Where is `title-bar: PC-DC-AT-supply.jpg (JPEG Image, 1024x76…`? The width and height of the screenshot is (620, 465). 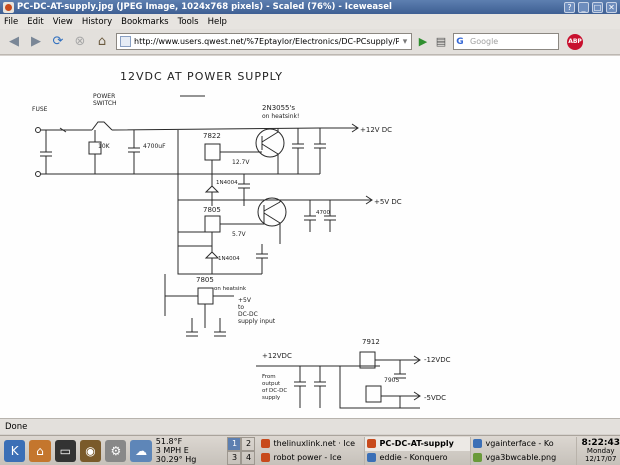 title-bar: PC-DC-AT-supply.jpg (JPEG Image, 1024x76… is located at coordinates (310, 7).